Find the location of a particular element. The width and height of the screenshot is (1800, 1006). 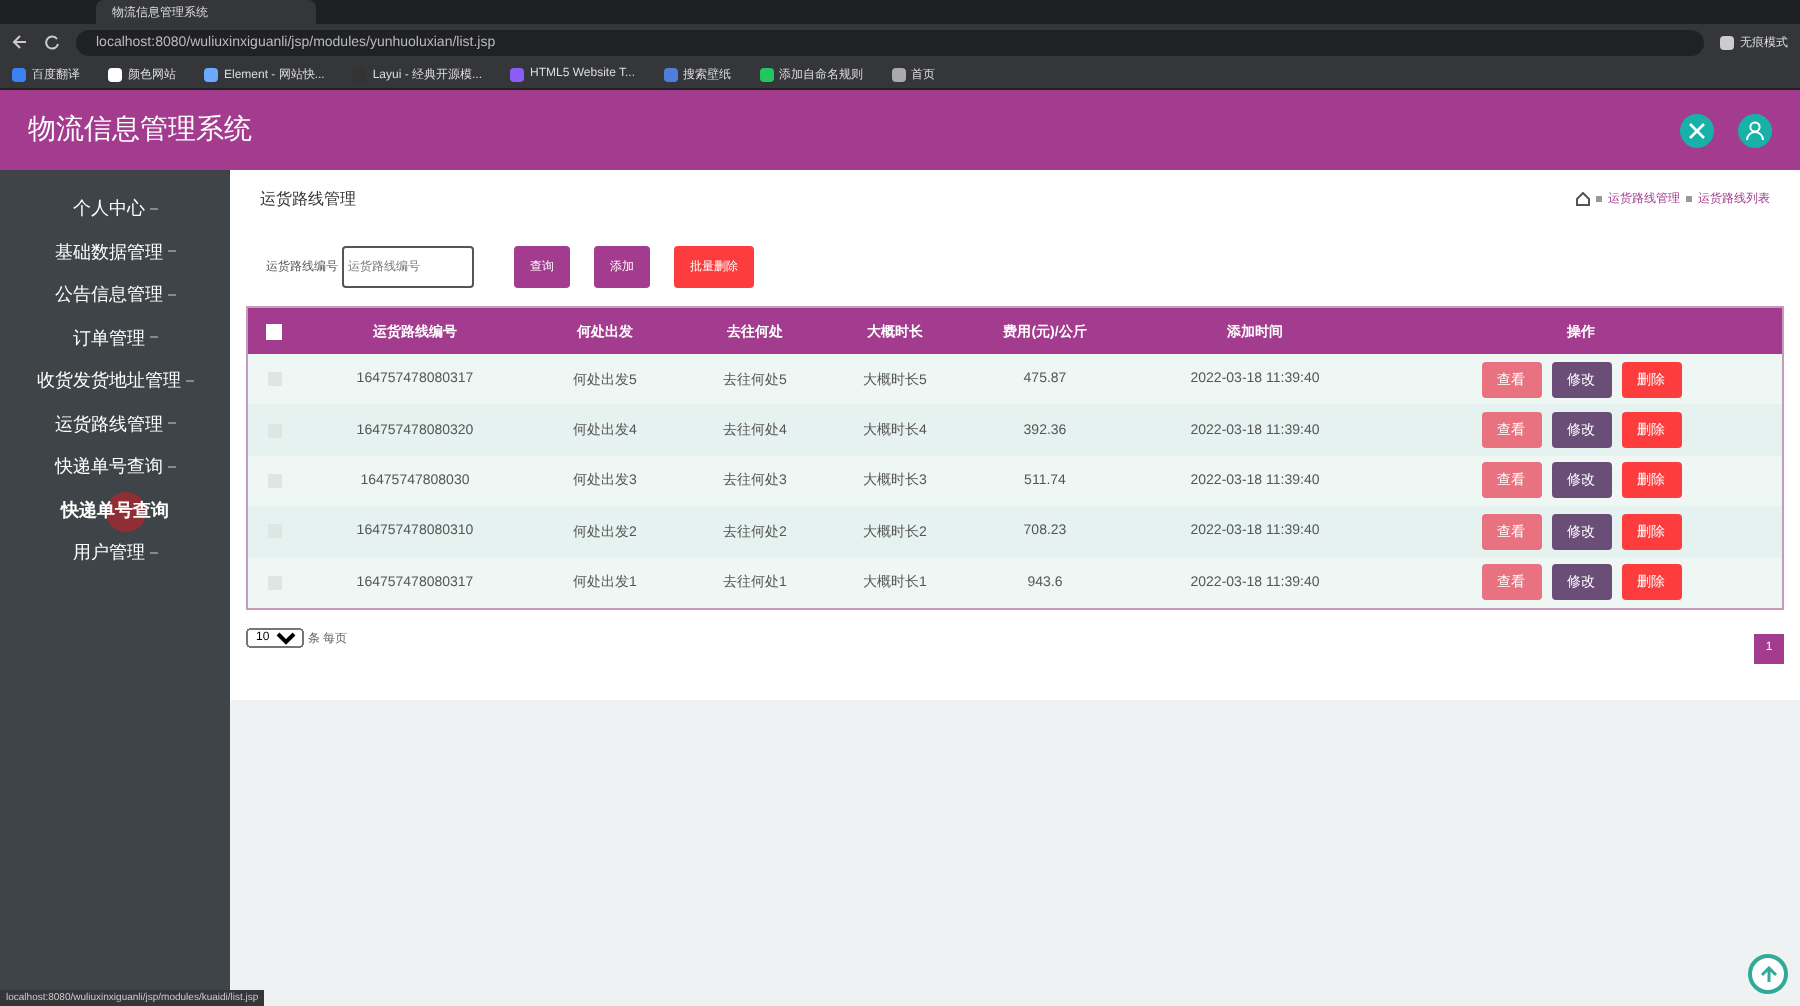

back-to-top-button is located at coordinates (1768, 974).